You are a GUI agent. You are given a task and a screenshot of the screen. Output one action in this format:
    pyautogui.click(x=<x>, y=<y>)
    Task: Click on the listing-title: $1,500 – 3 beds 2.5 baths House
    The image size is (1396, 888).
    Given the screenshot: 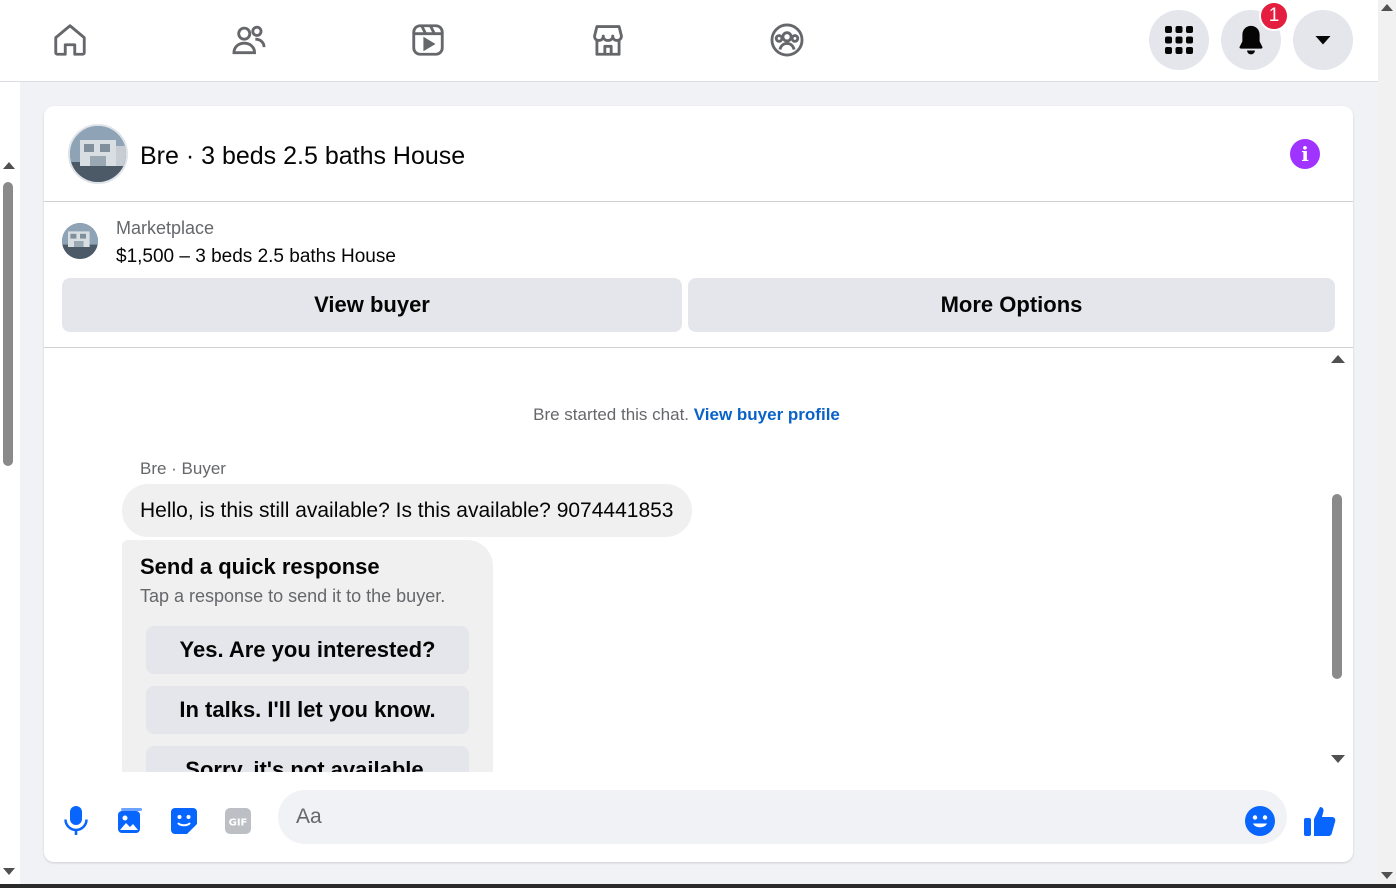 What is the action you would take?
    pyautogui.click(x=256, y=257)
    